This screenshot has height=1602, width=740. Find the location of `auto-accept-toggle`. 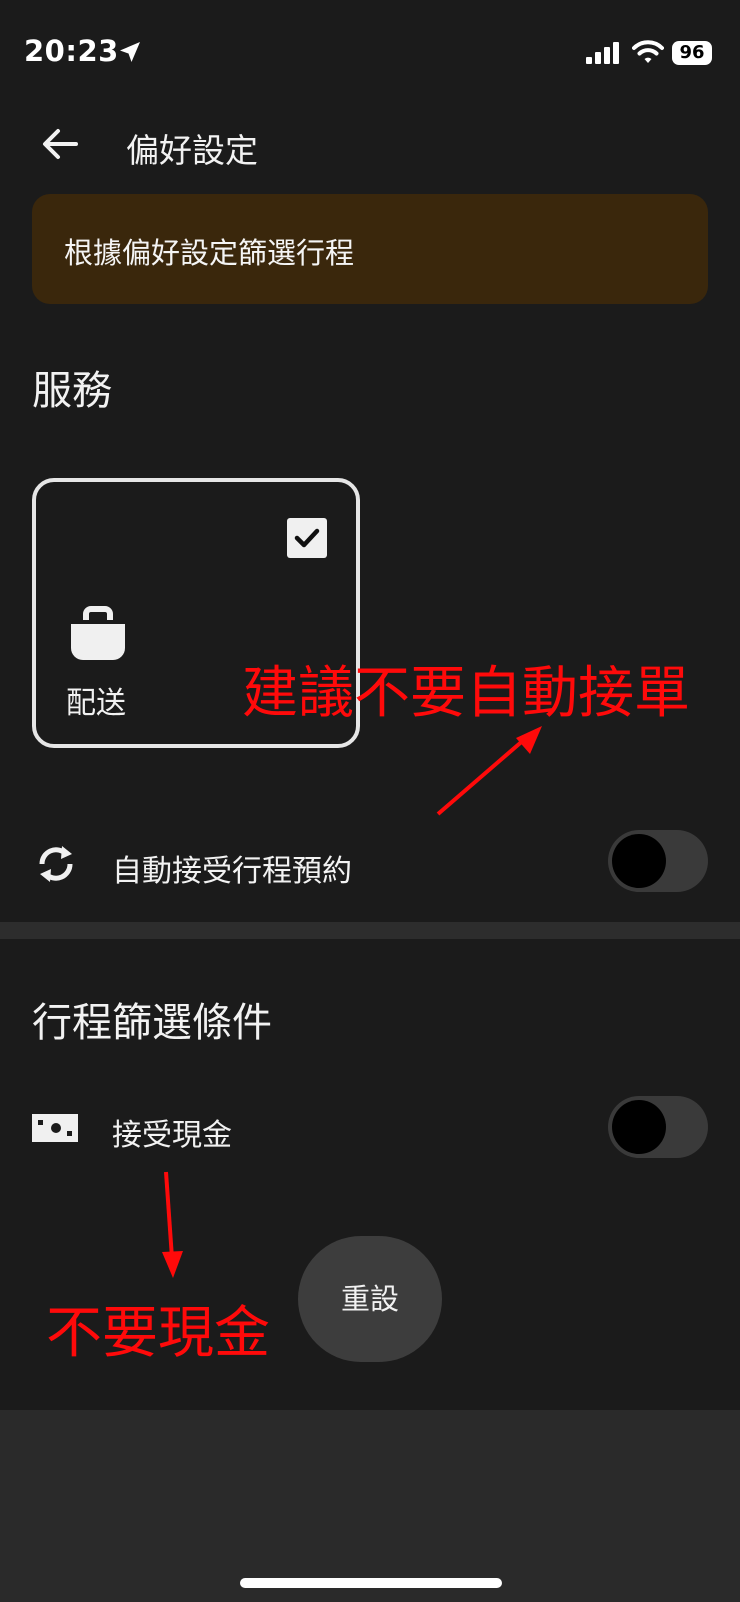

auto-accept-toggle is located at coordinates (658, 861).